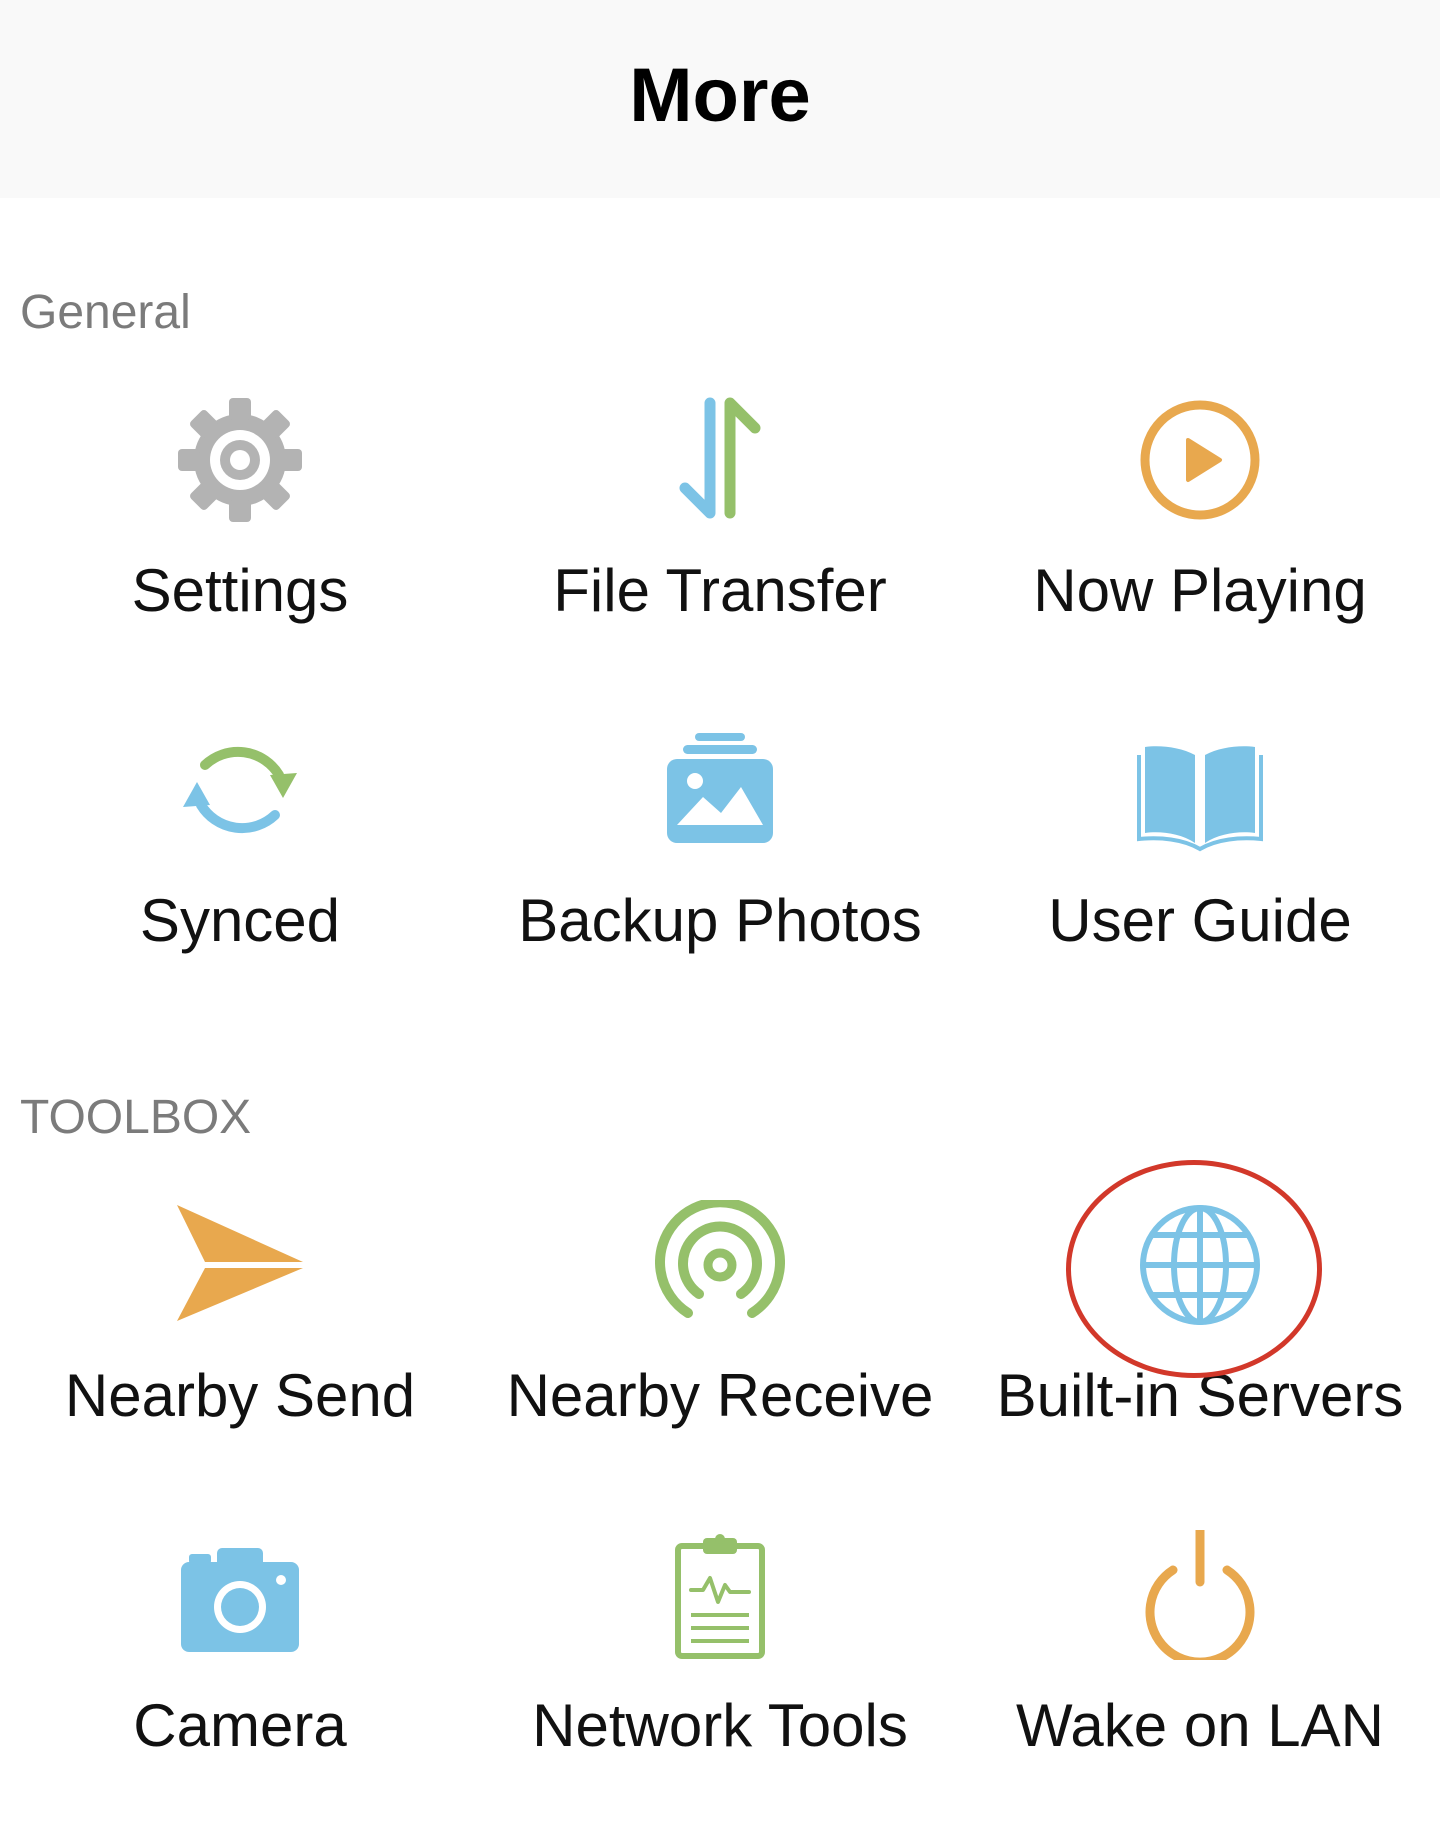 This screenshot has width=1440, height=1835. What do you see at coordinates (1200, 1350) in the screenshot?
I see `built-in-servers-tile: Built-in Servers` at bounding box center [1200, 1350].